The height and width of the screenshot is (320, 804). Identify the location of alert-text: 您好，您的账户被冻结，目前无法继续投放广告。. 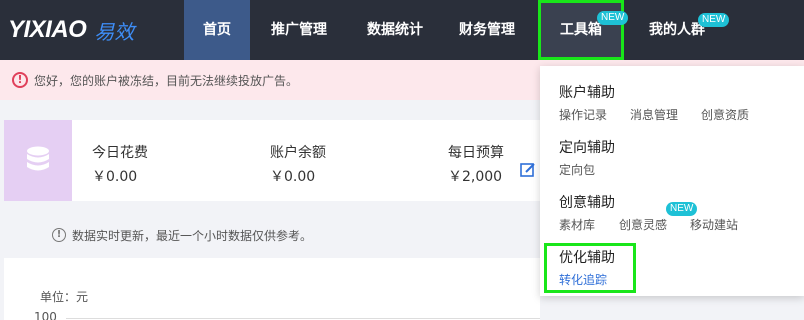
(166, 81).